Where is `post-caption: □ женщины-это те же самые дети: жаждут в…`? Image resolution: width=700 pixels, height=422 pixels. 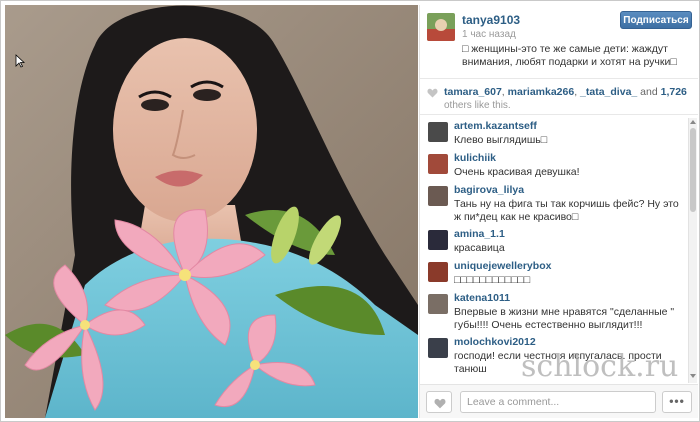
post-caption: □ женщины-это те же самые дети: жаждут в… is located at coordinates (569, 55).